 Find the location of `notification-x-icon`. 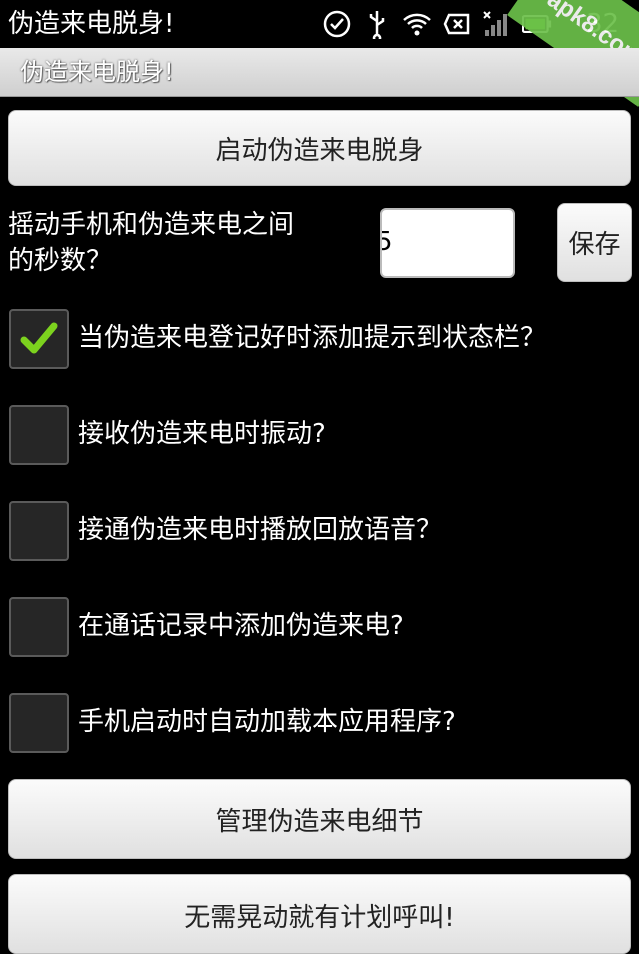

notification-x-icon is located at coordinates (457, 24).